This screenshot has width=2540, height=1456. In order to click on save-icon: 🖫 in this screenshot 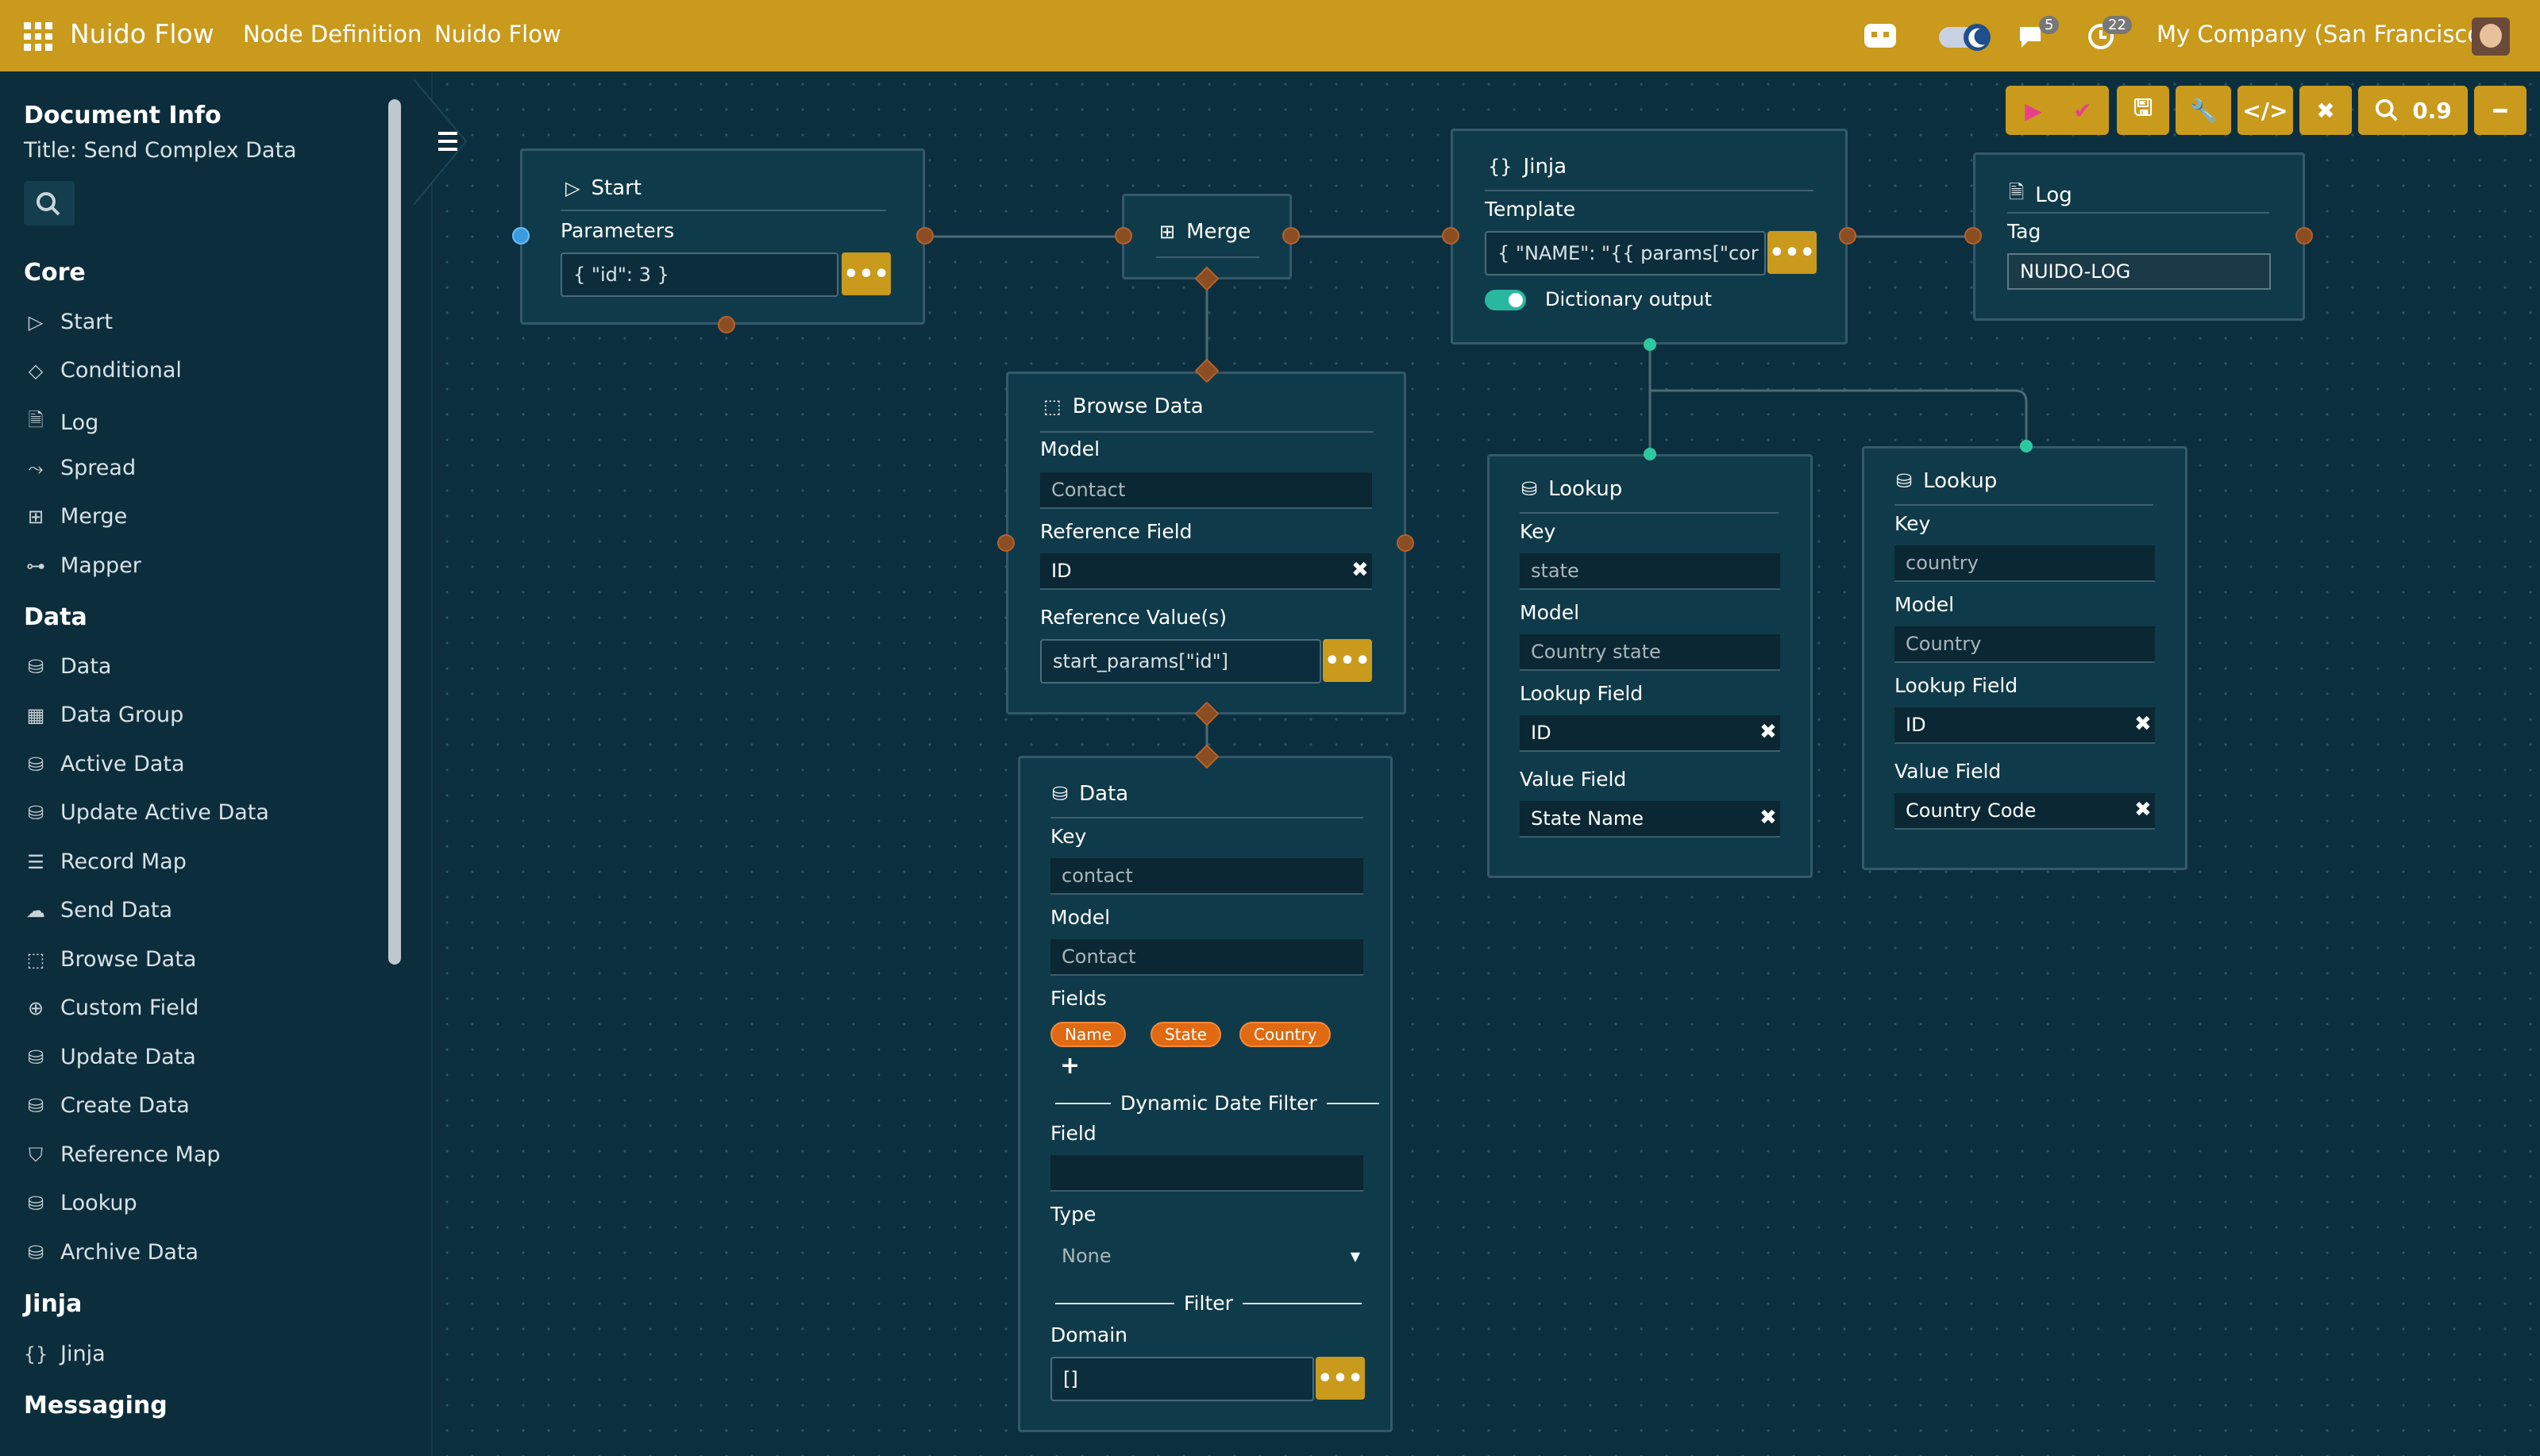, I will do `click(2143, 107)`.